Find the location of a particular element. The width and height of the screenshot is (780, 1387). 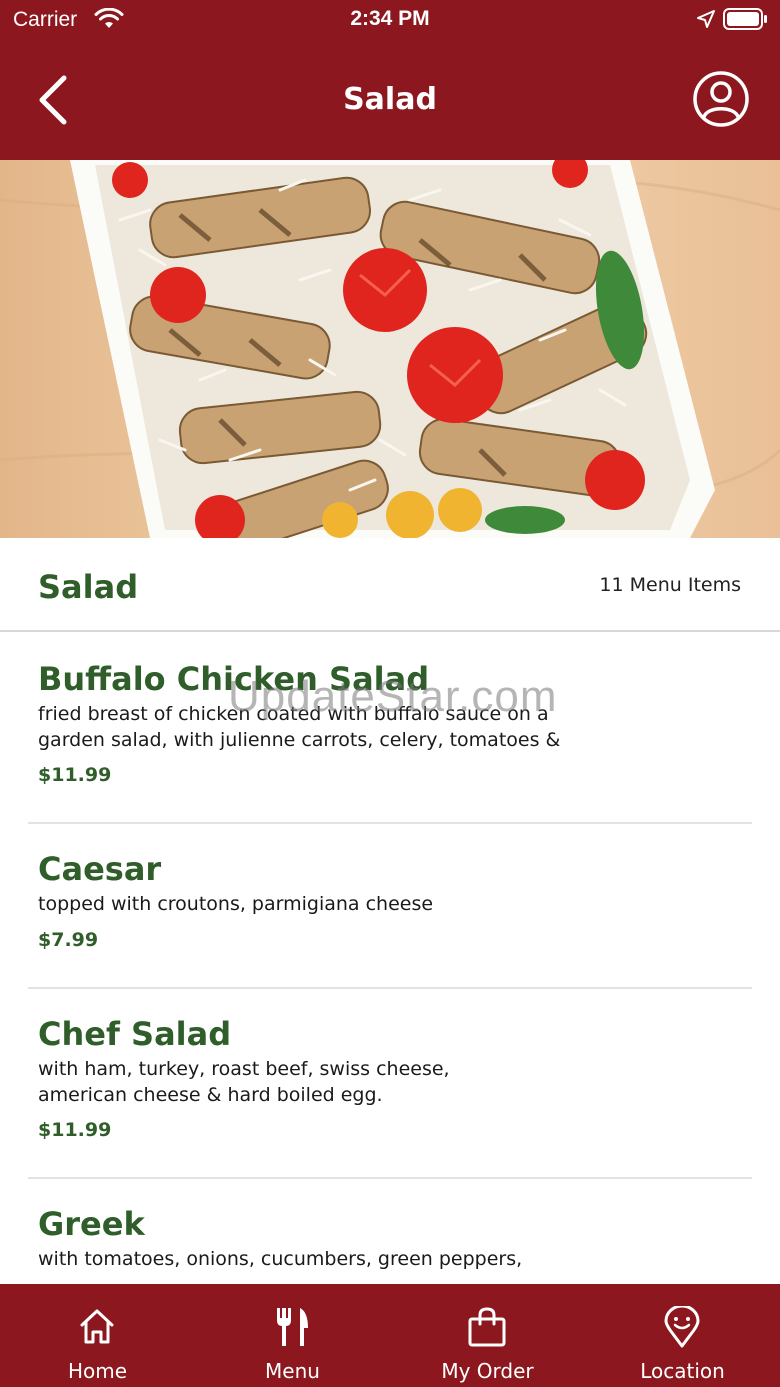

location-arrow-icon is located at coordinates (706, 19).